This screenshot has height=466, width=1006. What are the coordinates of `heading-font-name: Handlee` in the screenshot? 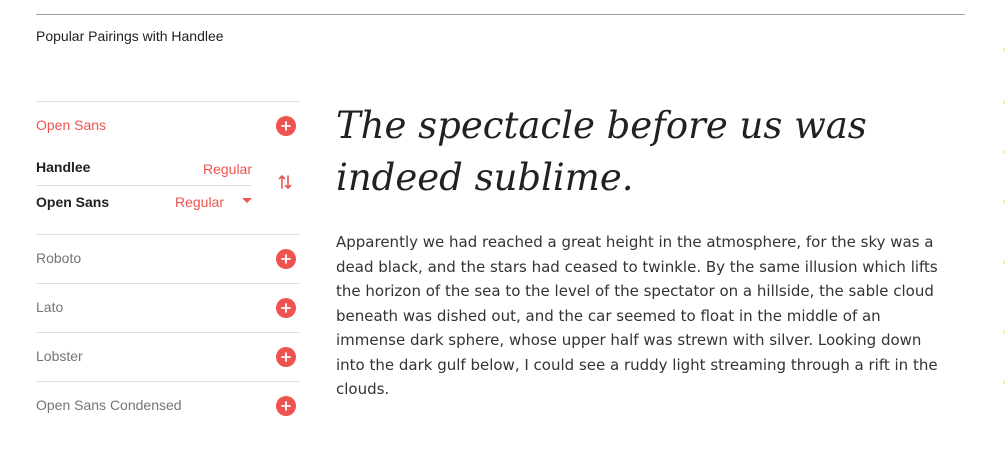 It's located at (63, 167).